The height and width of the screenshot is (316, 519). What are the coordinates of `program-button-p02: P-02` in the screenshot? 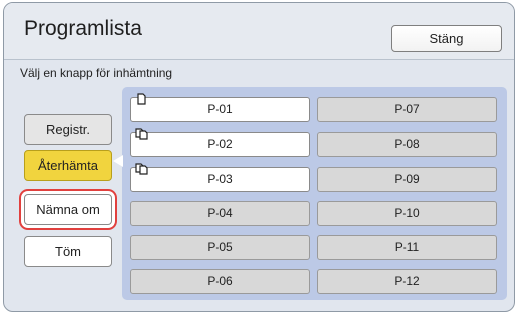 It's located at (220, 142).